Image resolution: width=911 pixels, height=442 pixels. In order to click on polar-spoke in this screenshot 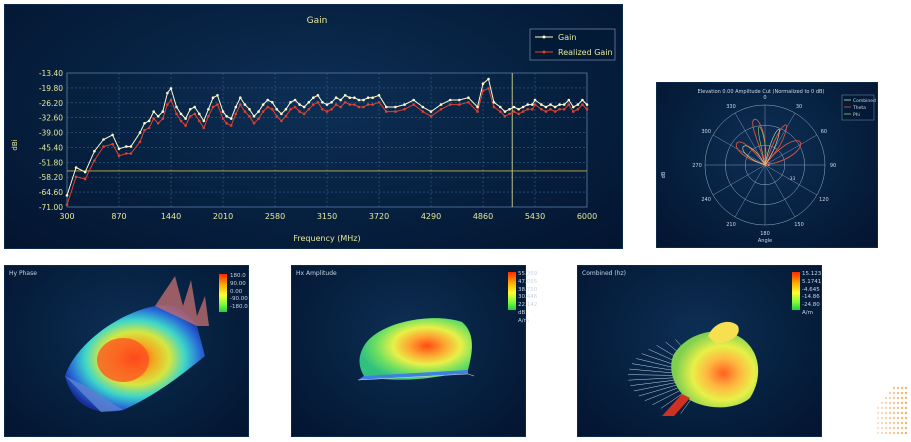, I will do `click(750, 191)`.